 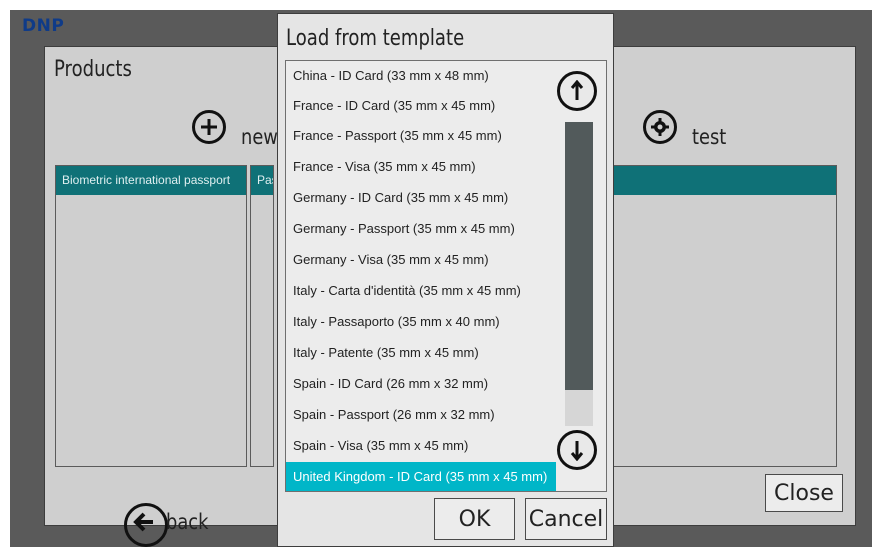 What do you see at coordinates (804, 493) in the screenshot?
I see `close-button: Close` at bounding box center [804, 493].